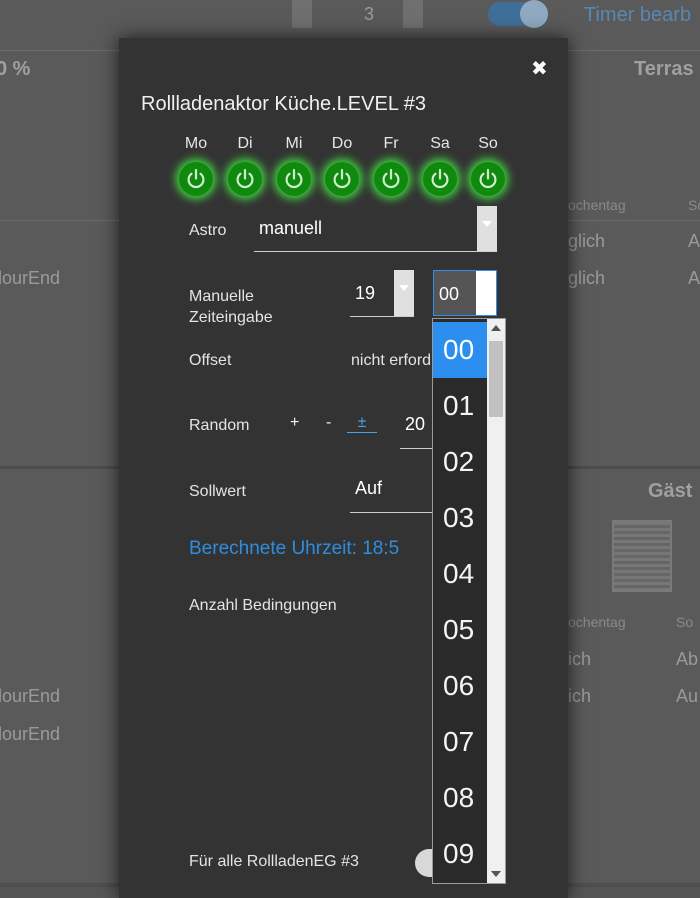  What do you see at coordinates (369, 488) in the screenshot?
I see `sollwert-value: Auf` at bounding box center [369, 488].